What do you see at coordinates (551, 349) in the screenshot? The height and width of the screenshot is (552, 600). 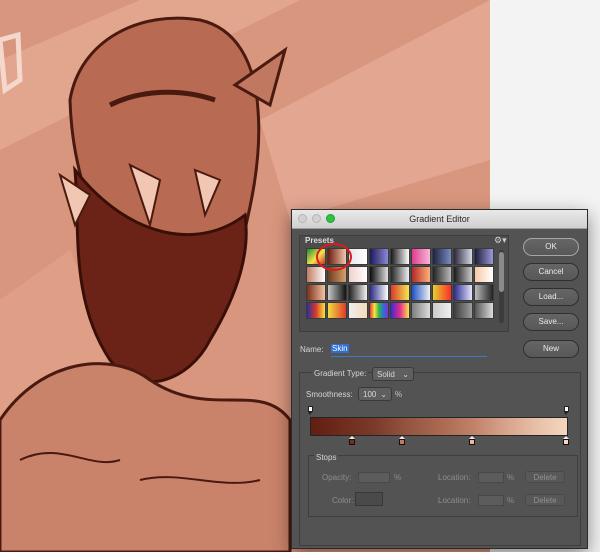 I see `new-button: New` at bounding box center [551, 349].